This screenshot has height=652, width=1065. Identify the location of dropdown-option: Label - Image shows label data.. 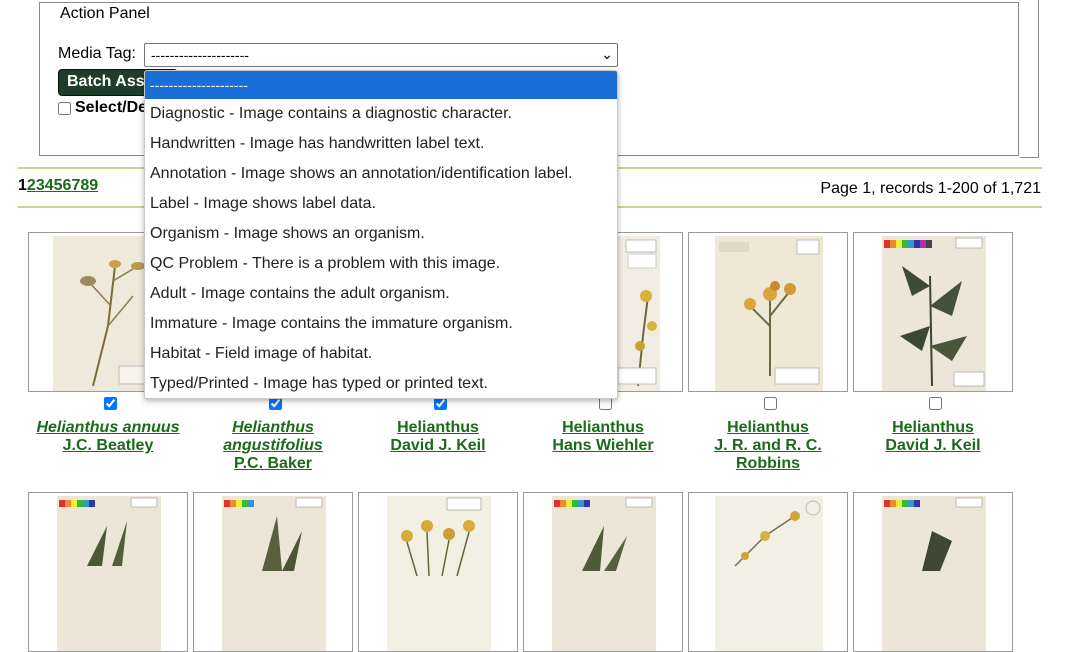
(381, 204).